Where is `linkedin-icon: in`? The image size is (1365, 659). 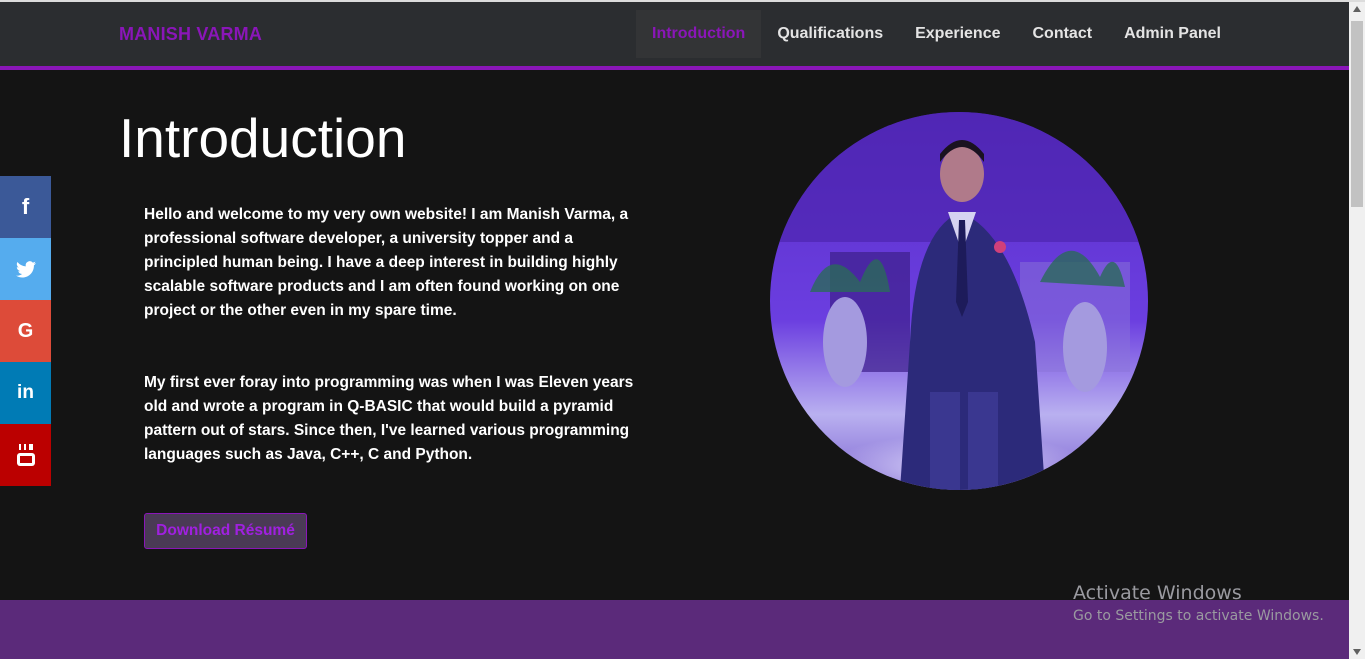 linkedin-icon: in is located at coordinates (25, 392).